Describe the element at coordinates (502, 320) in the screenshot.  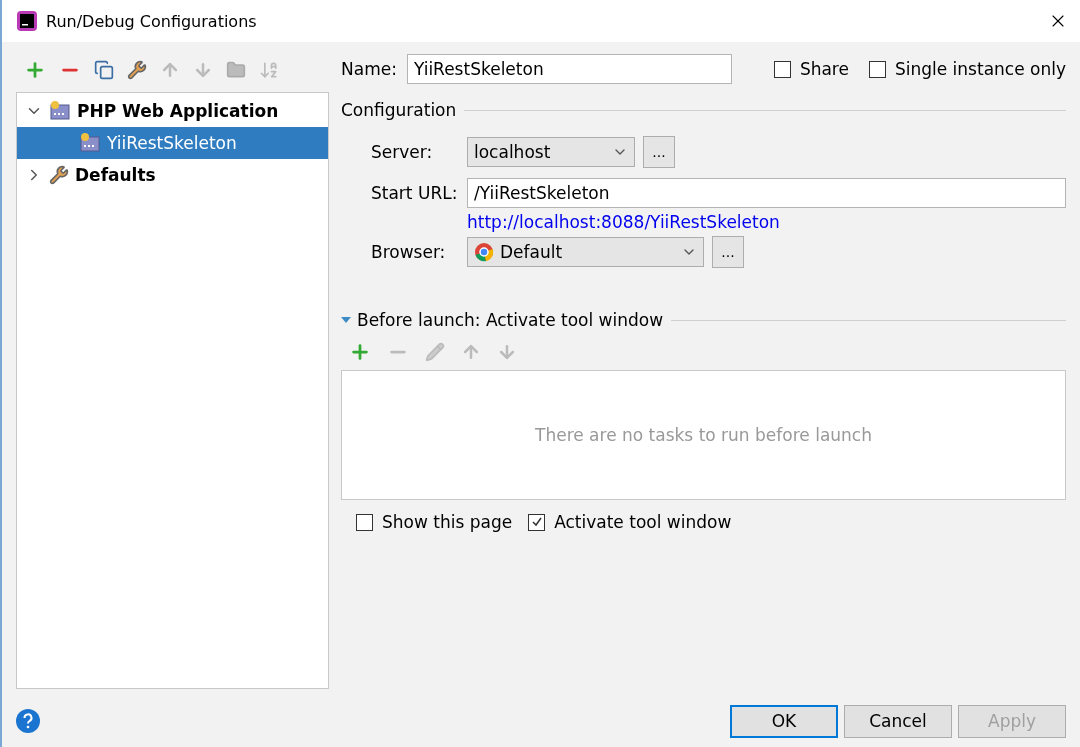
I see `section-toggle: Before launch: Activate tool window` at that location.